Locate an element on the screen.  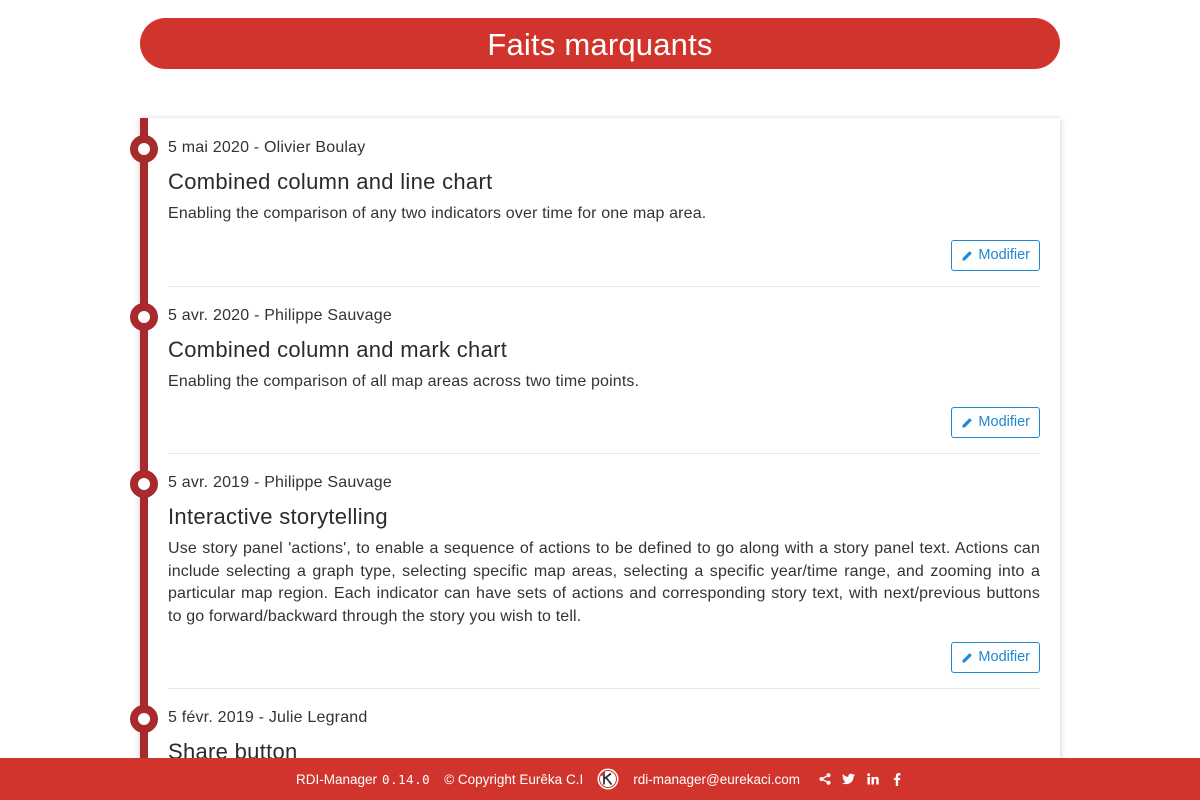
social-links is located at coordinates (861, 779).